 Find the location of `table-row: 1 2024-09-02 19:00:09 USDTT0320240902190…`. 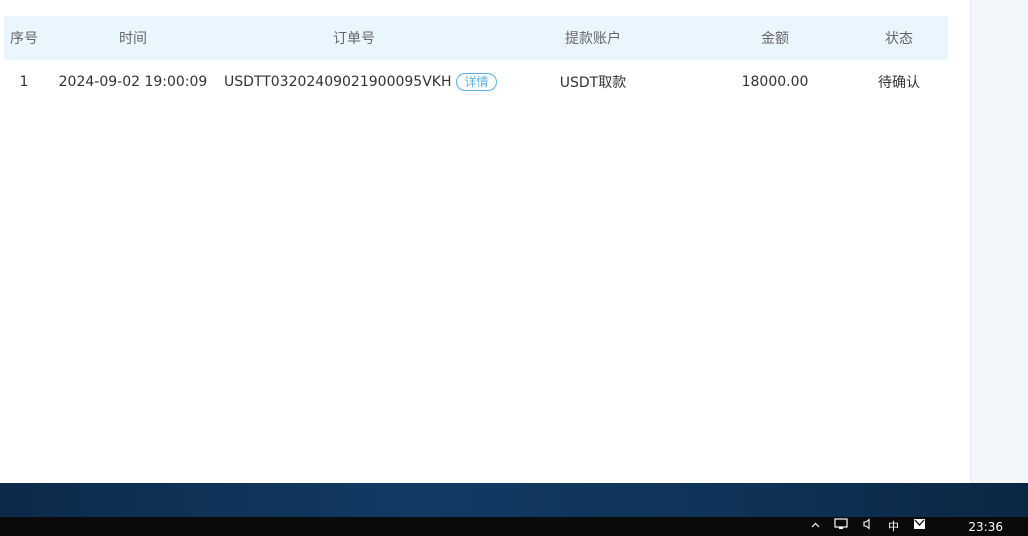

table-row: 1 2024-09-02 19:00:09 USDTT0320240902190… is located at coordinates (476, 82).